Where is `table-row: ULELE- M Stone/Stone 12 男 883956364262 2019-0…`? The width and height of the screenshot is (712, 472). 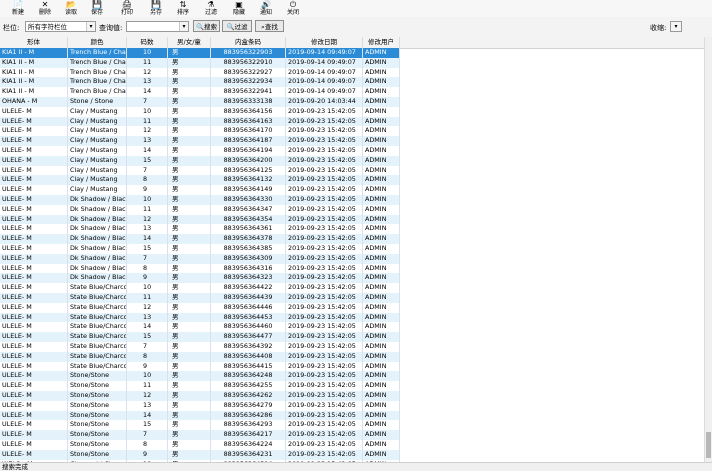 table-row: ULELE- M Stone/Stone 12 男 883956364262 2019-0… is located at coordinates (200, 396).